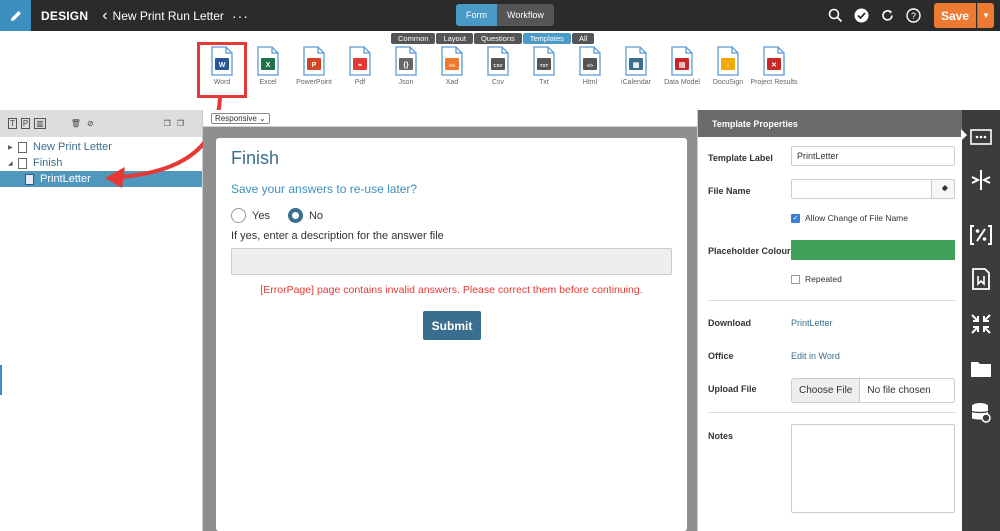  What do you see at coordinates (913, 15) in the screenshot?
I see `help-icon: ?` at bounding box center [913, 15].